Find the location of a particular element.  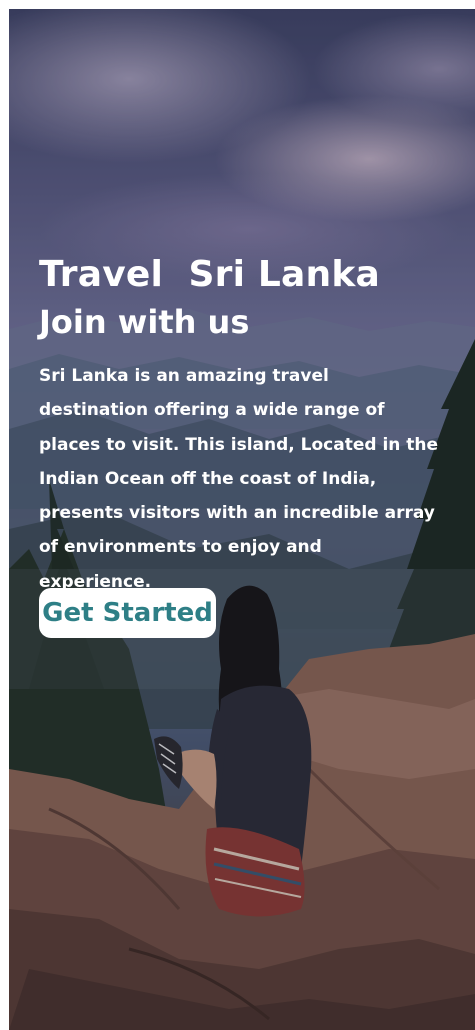

hero-title: Travel Sri Lanka is located at coordinates (209, 274).